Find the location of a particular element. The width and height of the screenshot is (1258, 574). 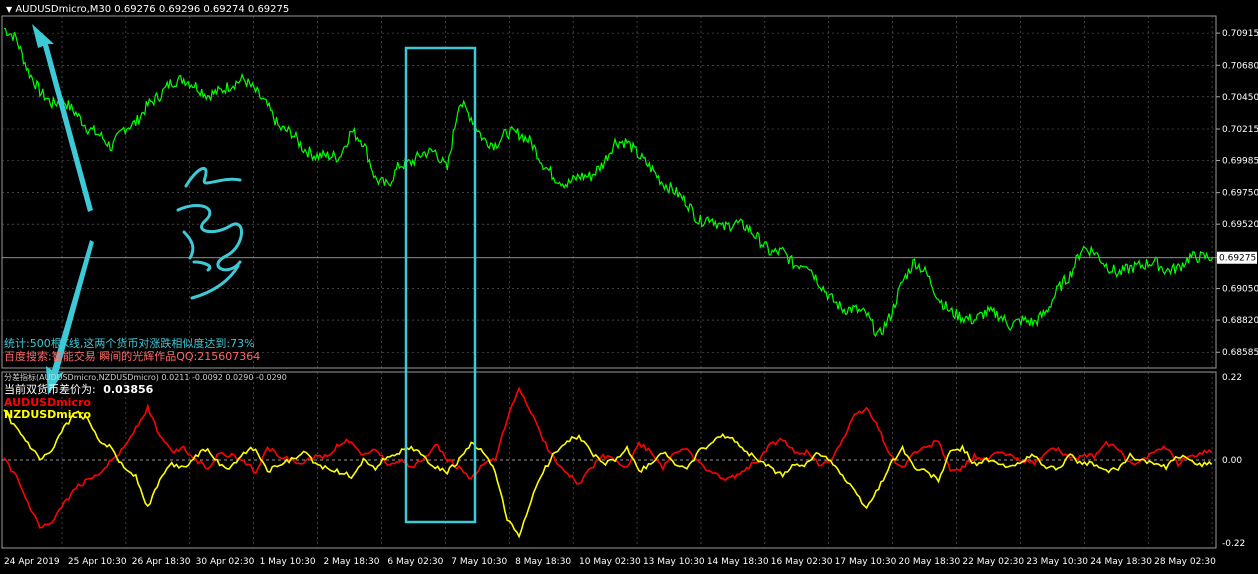

sub-y-tick-label: -0.22 is located at coordinates (1233, 544).